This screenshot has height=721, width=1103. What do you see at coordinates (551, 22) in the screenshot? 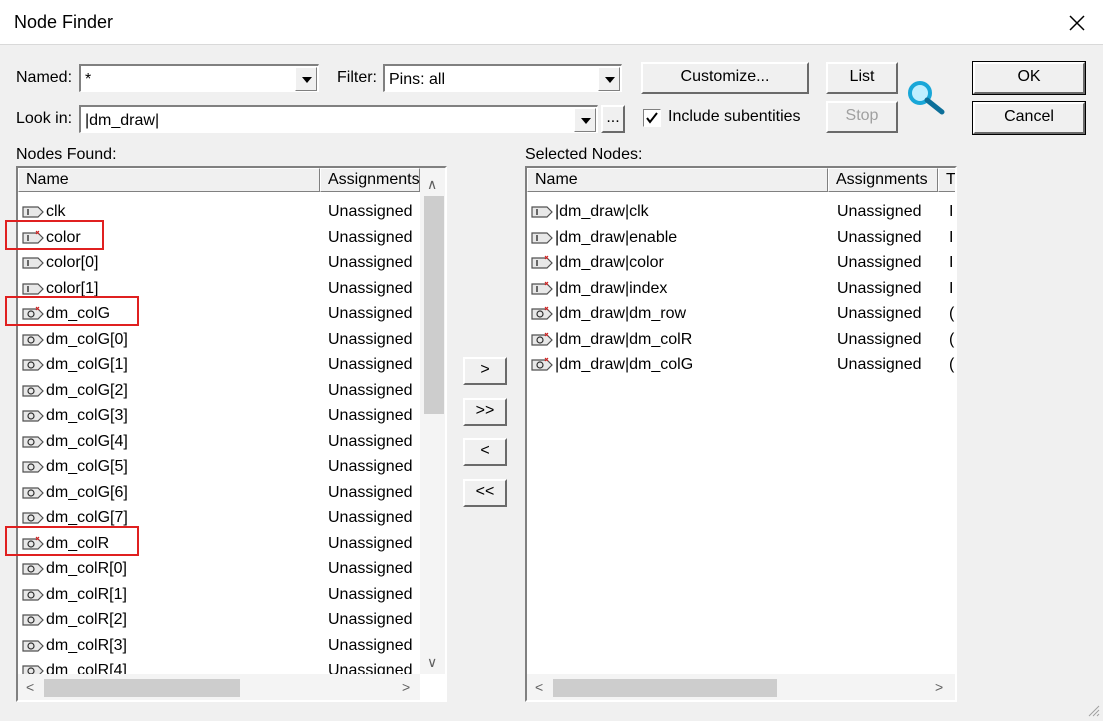
I see `title-bar: Node Finder` at bounding box center [551, 22].